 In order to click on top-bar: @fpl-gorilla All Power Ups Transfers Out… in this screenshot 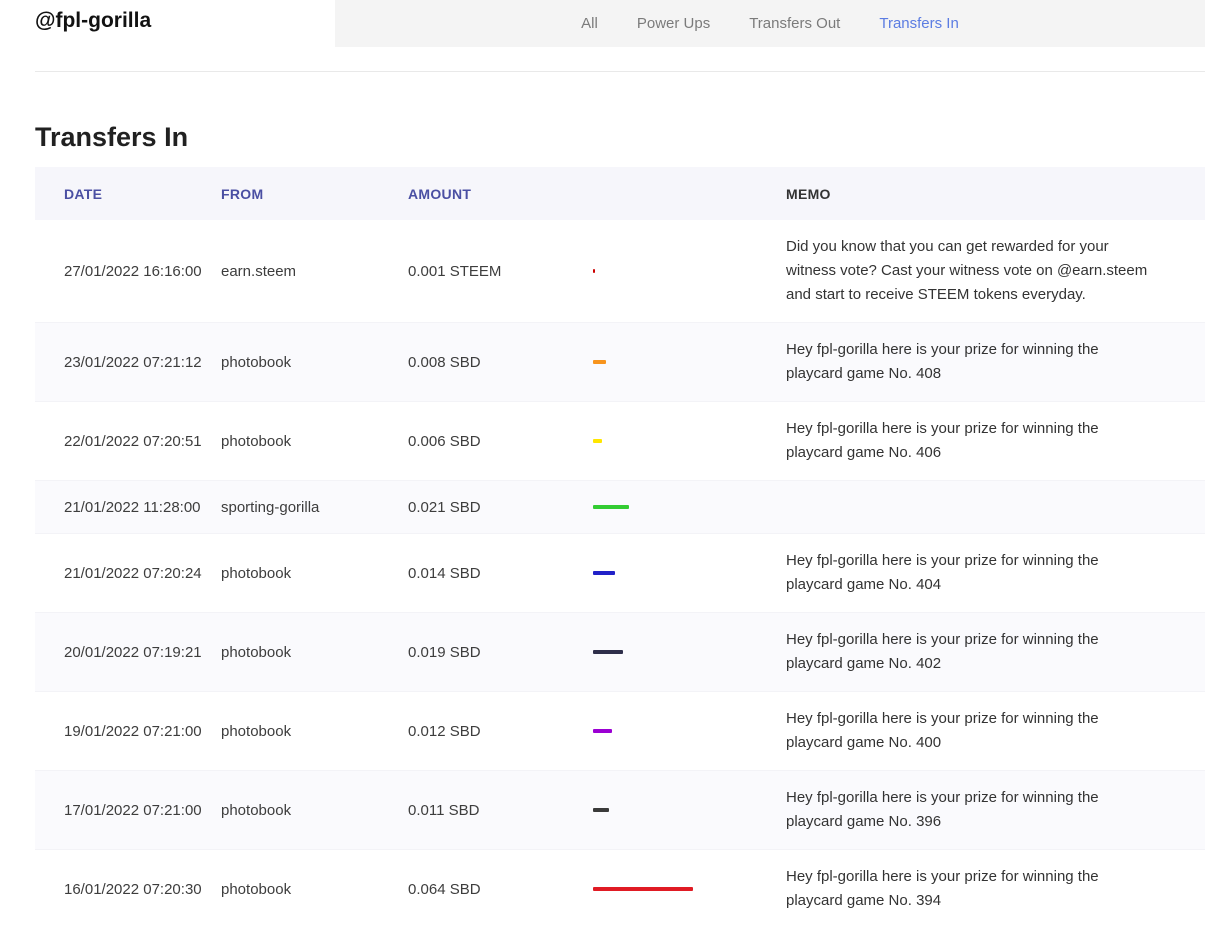, I will do `click(614, 23)`.